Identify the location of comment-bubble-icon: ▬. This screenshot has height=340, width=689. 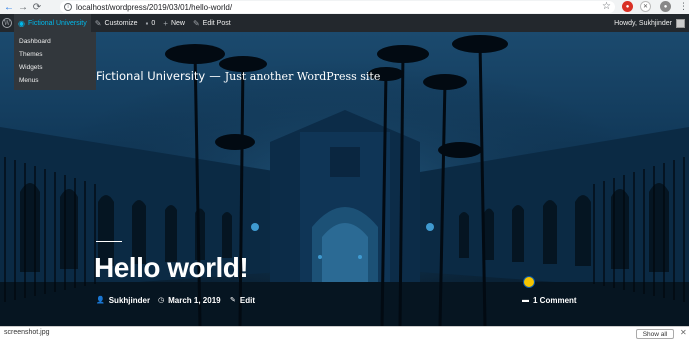
(525, 300).